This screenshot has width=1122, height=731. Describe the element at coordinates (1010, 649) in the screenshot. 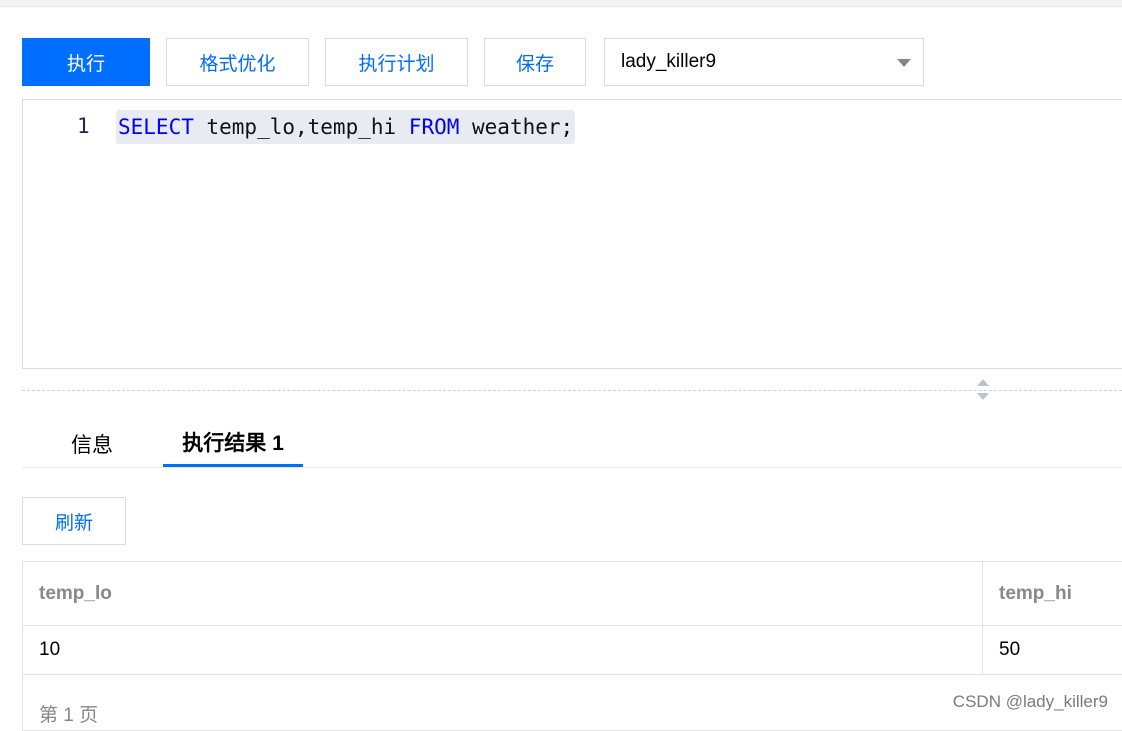

I see `table-cell: 50` at that location.